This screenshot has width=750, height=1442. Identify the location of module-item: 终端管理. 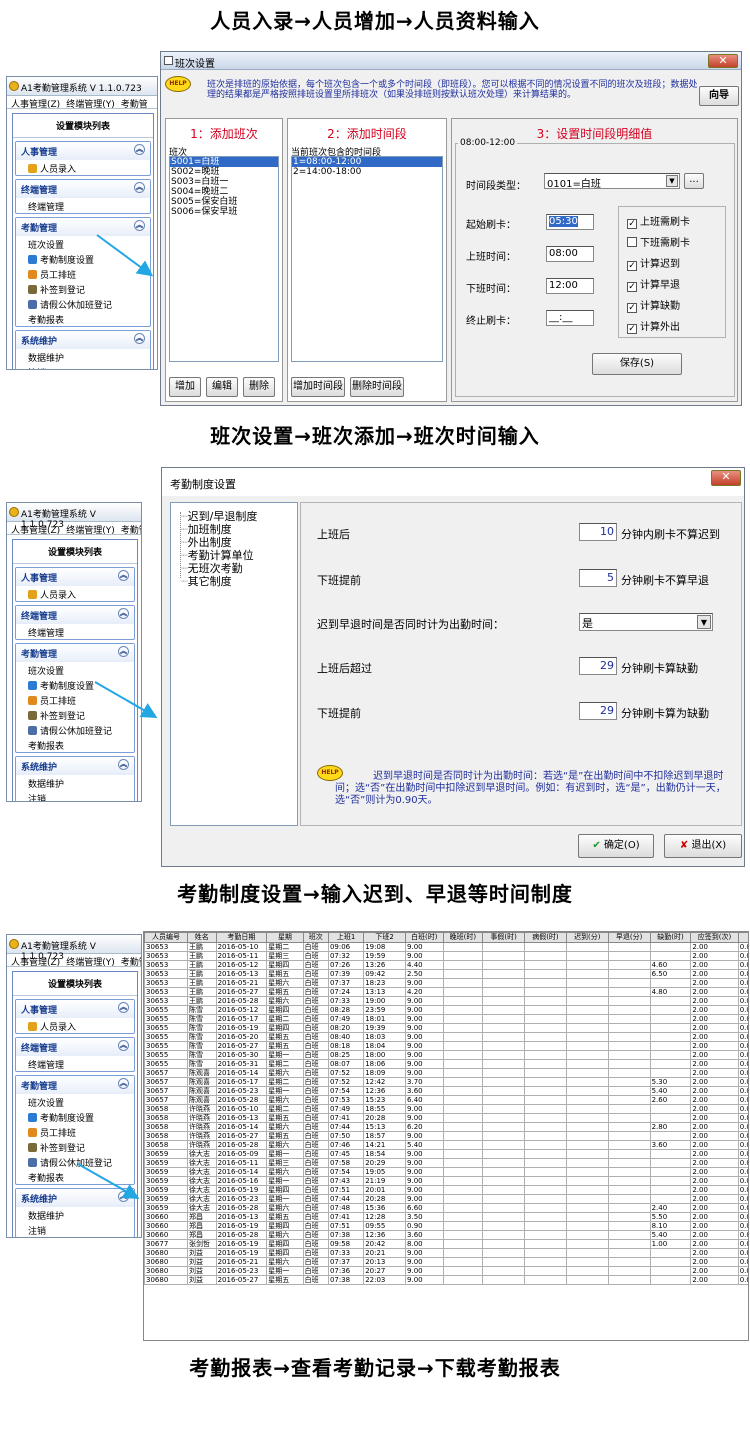
(75, 1063).